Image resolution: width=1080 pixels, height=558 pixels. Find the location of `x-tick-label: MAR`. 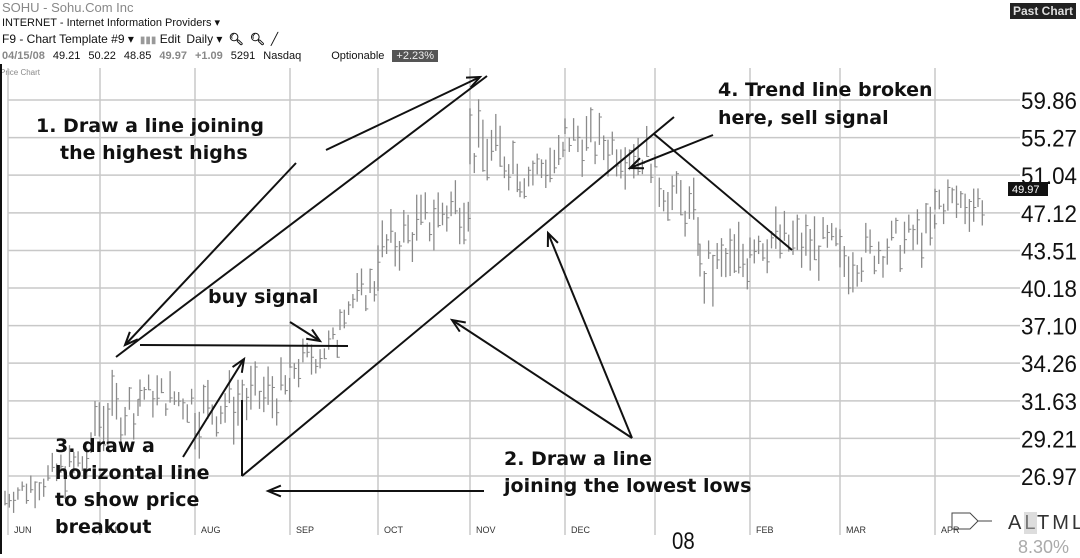

x-tick-label: MAR is located at coordinates (856, 530).